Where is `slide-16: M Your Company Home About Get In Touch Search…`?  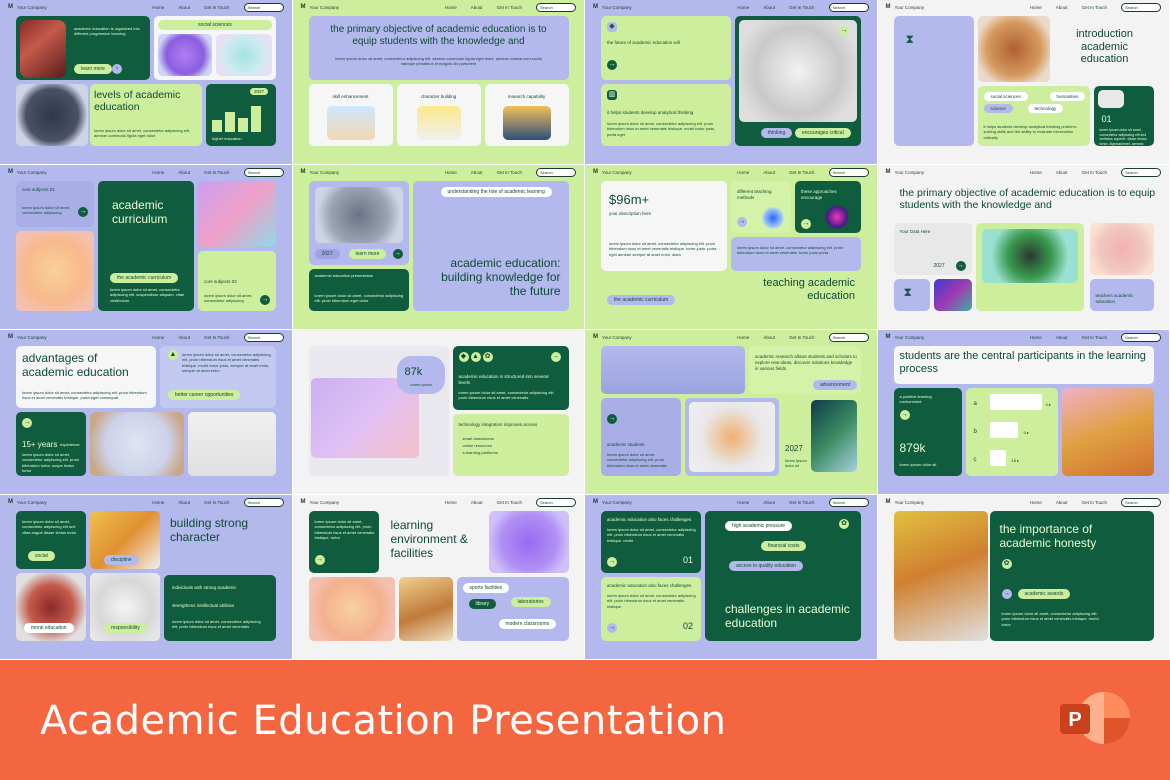
slide-16: M Your Company Home About Get In Touch Search… is located at coordinates (1023, 577).